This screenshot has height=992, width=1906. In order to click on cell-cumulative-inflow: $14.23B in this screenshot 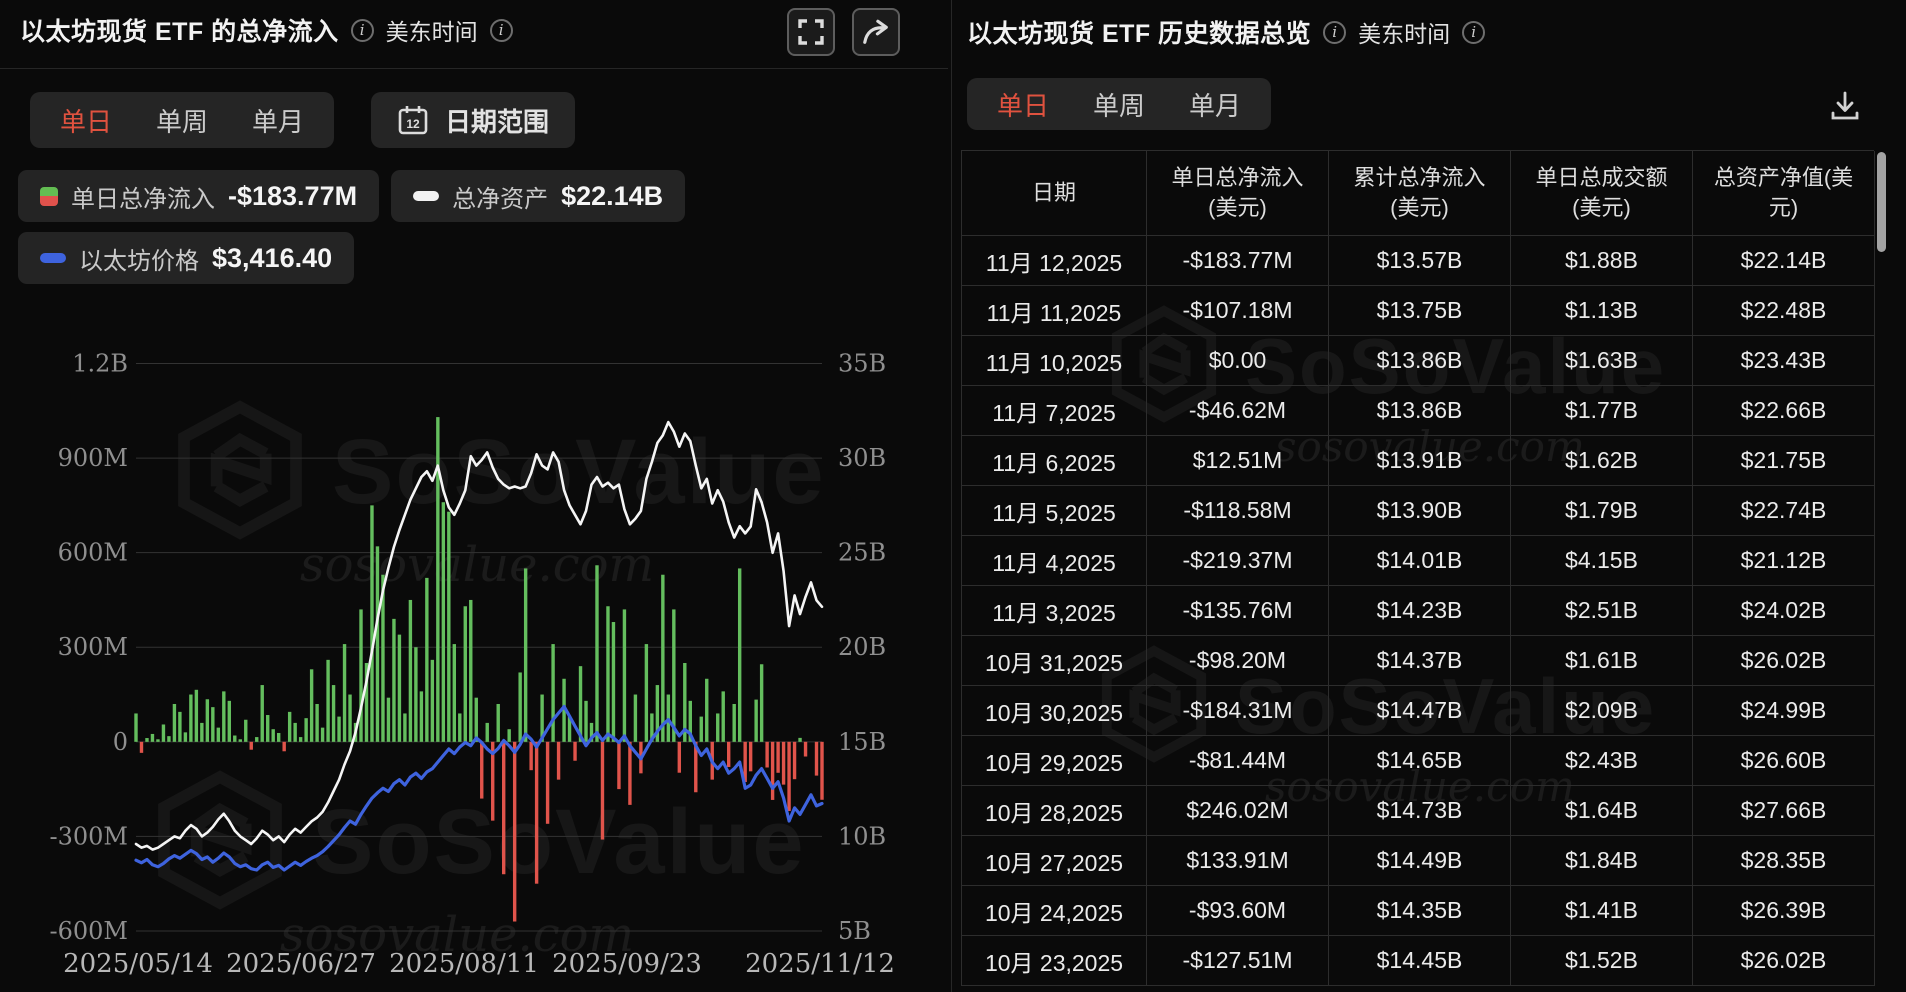, I will do `click(1420, 611)`.